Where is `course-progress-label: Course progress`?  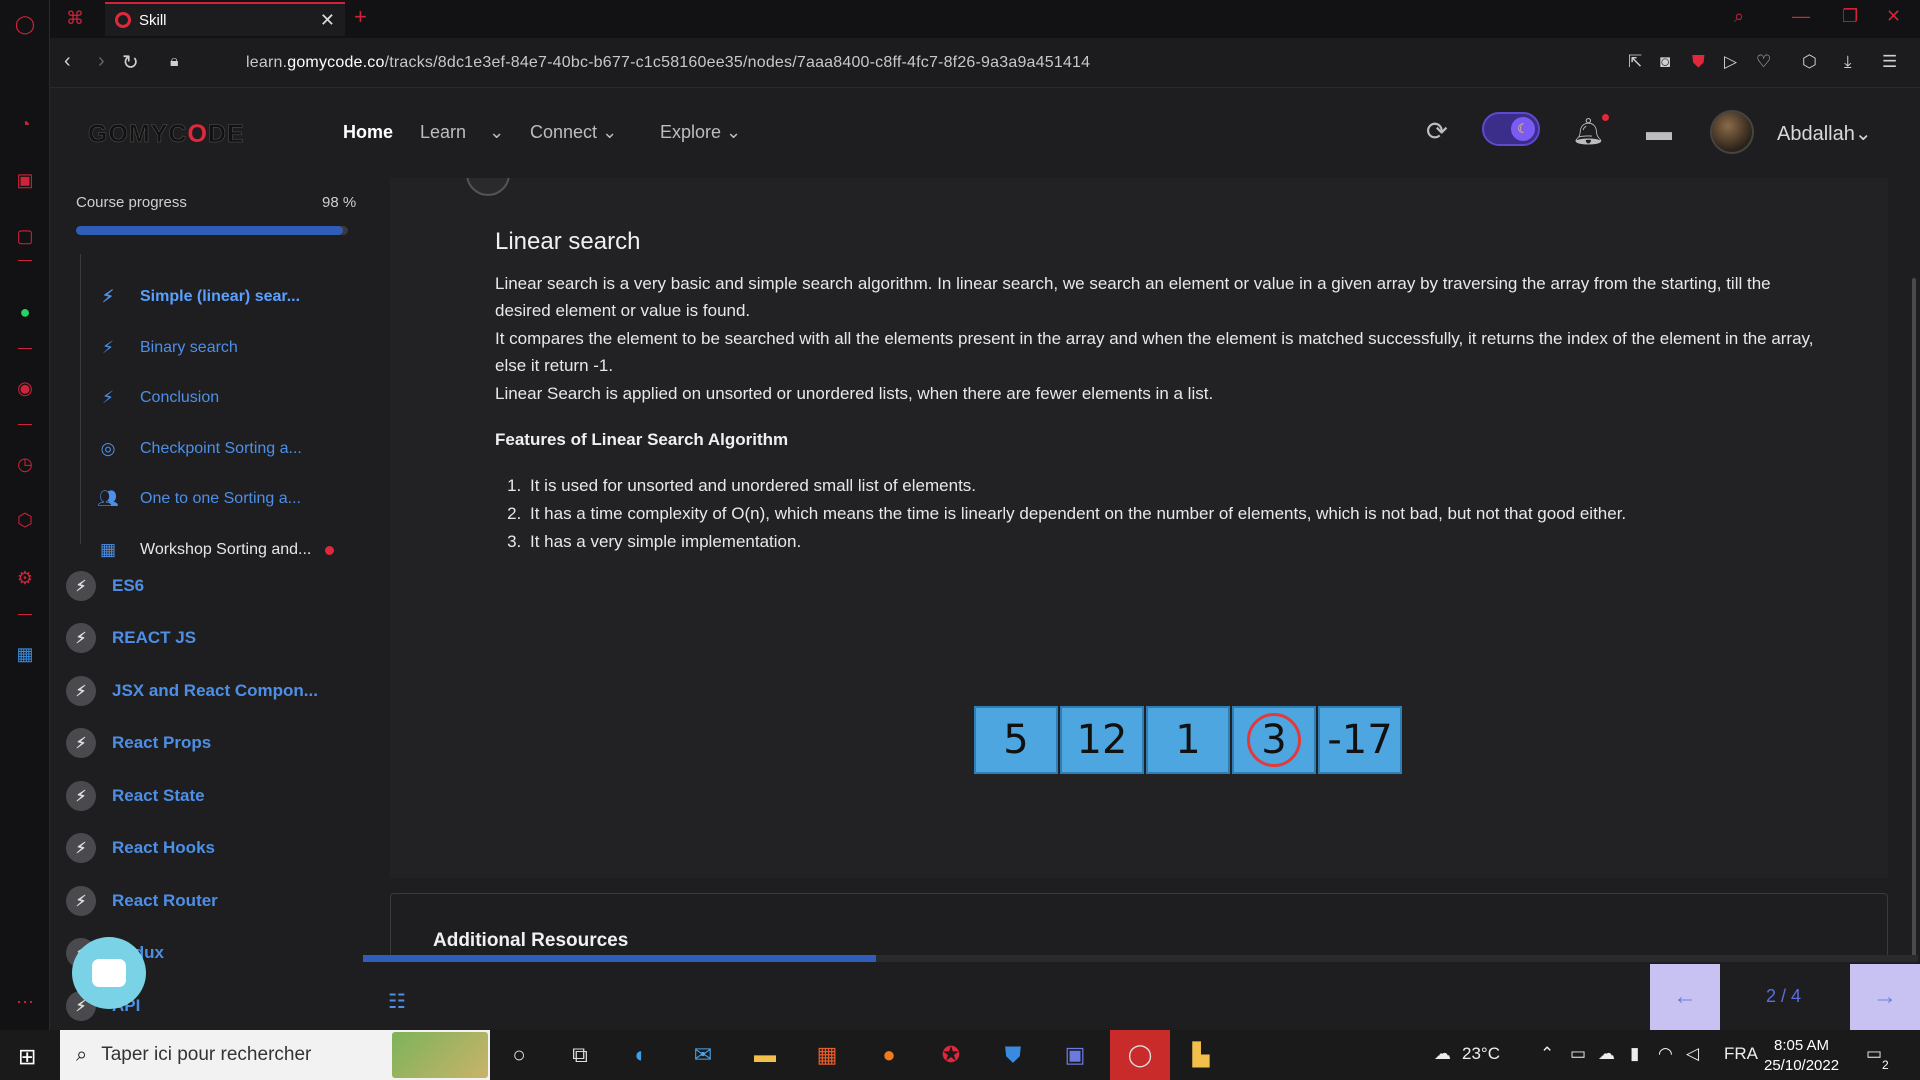 course-progress-label: Course progress is located at coordinates (131, 202).